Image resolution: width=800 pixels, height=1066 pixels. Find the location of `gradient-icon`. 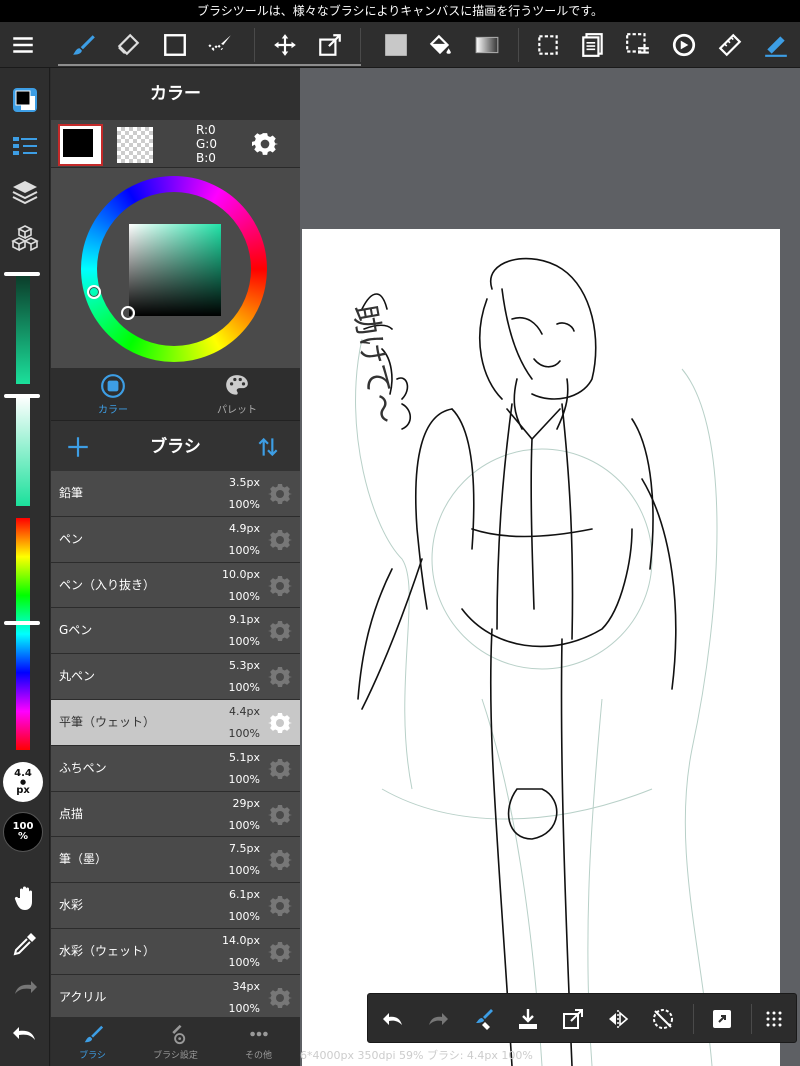

gradient-icon is located at coordinates (487, 45).